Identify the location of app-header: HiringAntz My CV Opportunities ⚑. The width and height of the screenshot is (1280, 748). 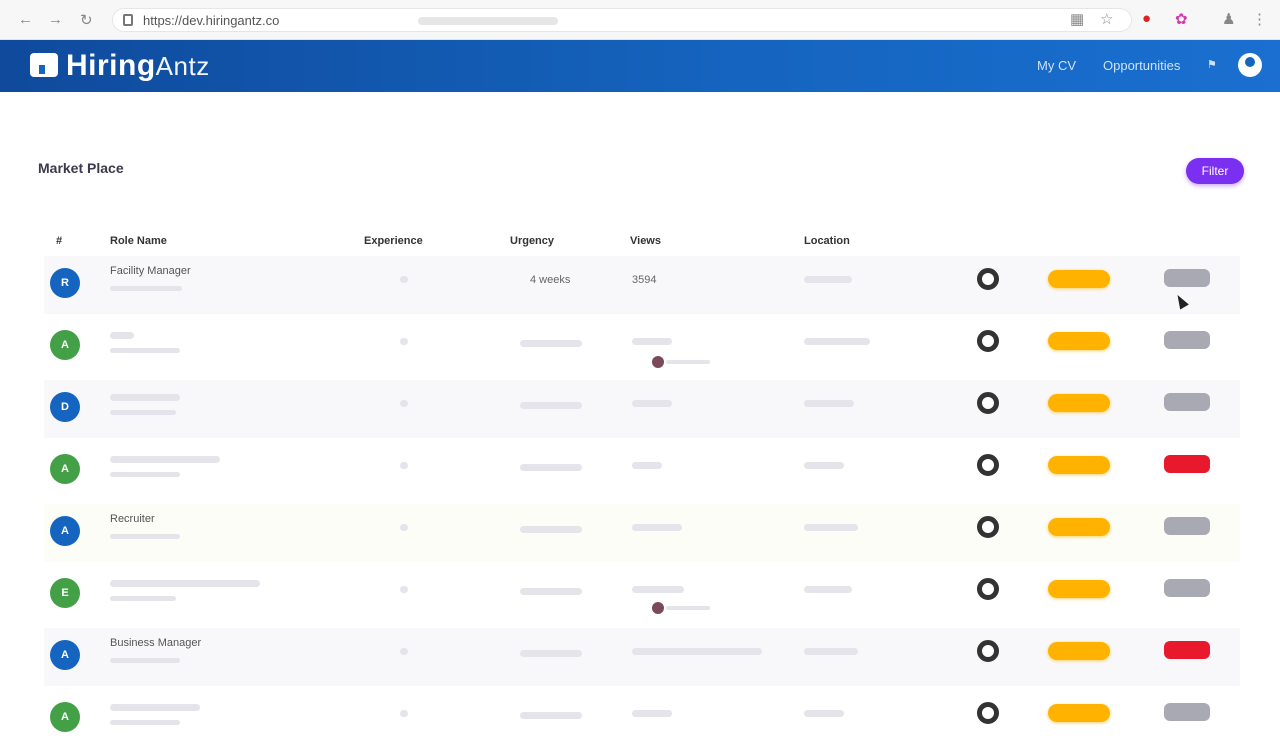
(640, 66).